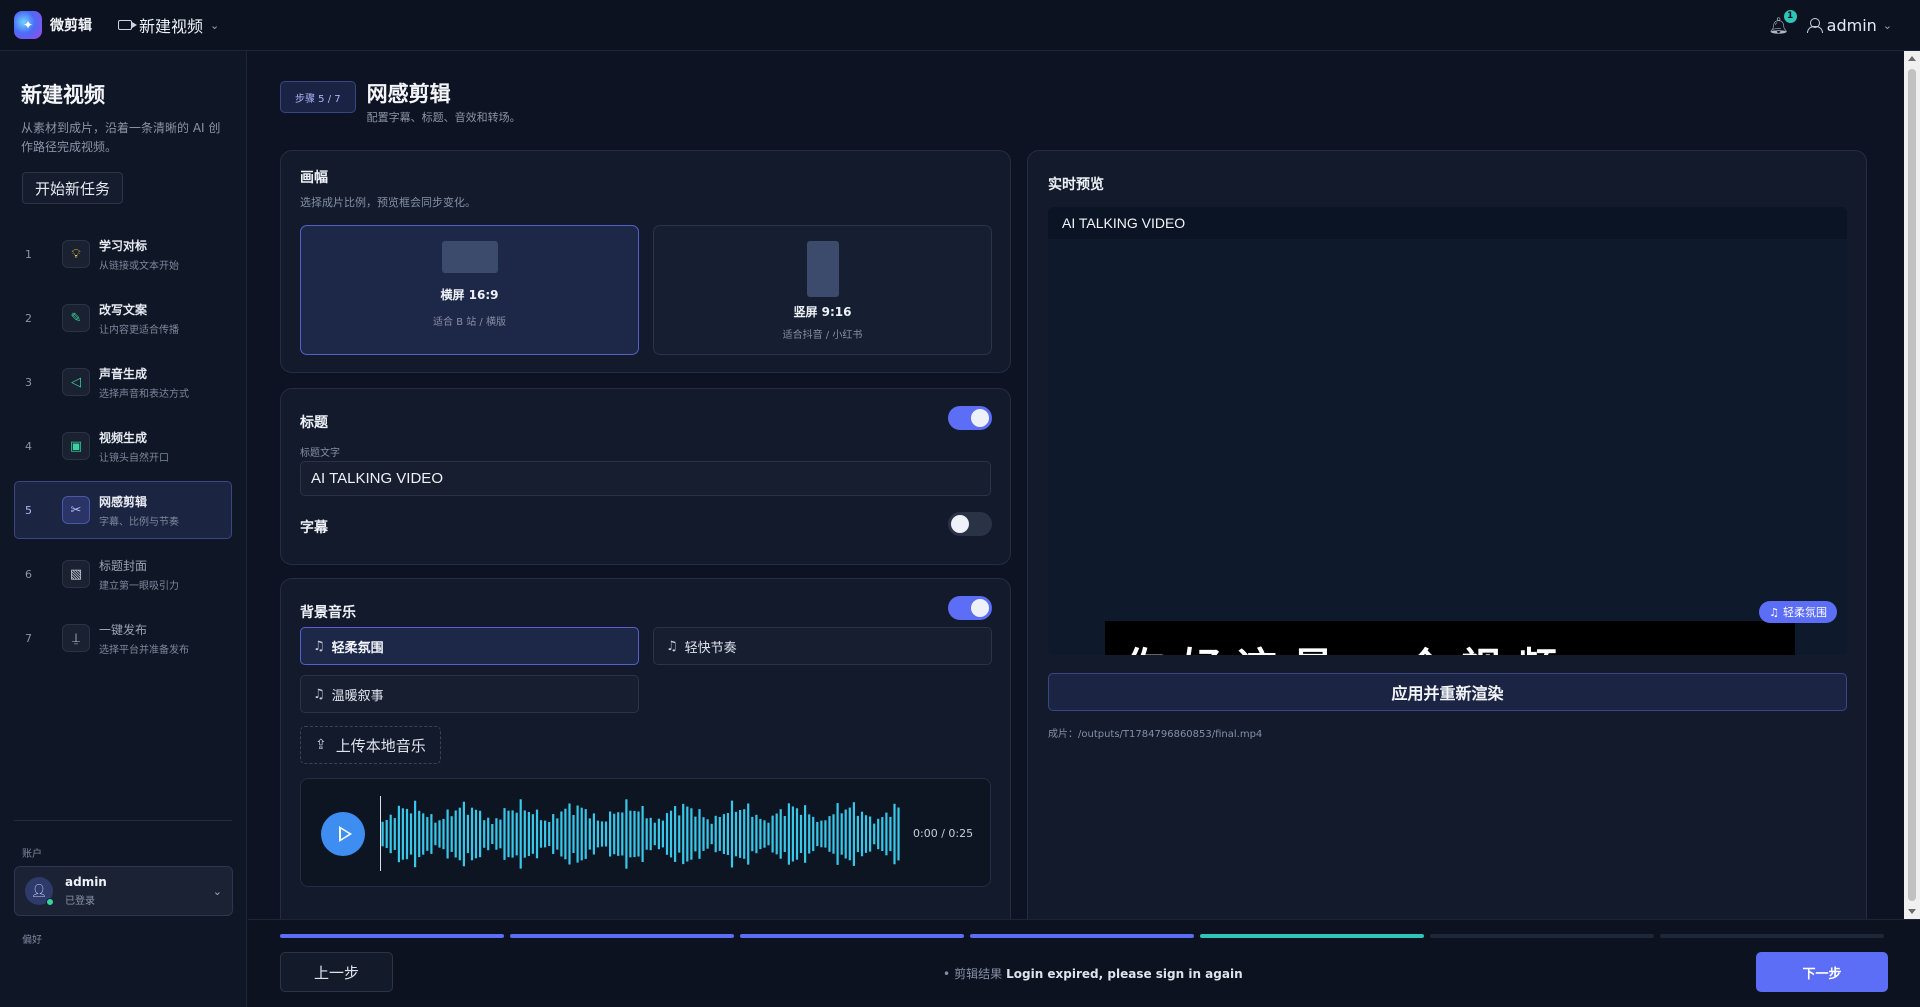 The image size is (1920, 1007). What do you see at coordinates (469, 646) in the screenshot?
I see `music-option-soft-ambient: ♫ 轻柔氛围` at bounding box center [469, 646].